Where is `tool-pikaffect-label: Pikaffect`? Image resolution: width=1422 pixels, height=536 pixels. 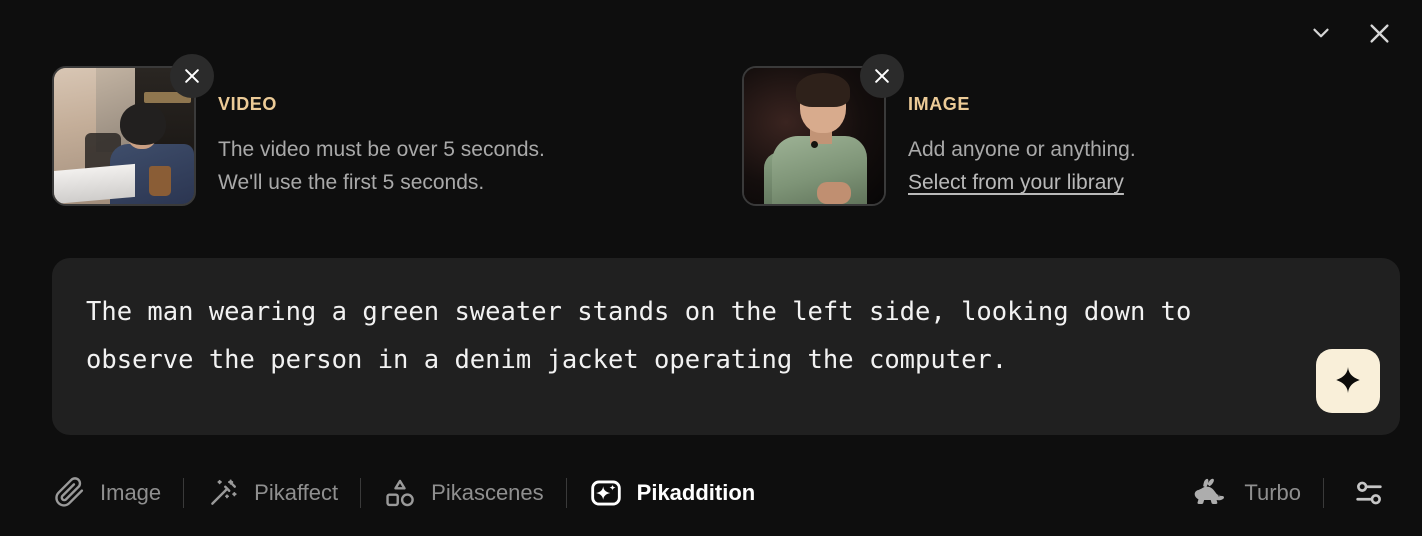 tool-pikaffect-label: Pikaffect is located at coordinates (296, 492).